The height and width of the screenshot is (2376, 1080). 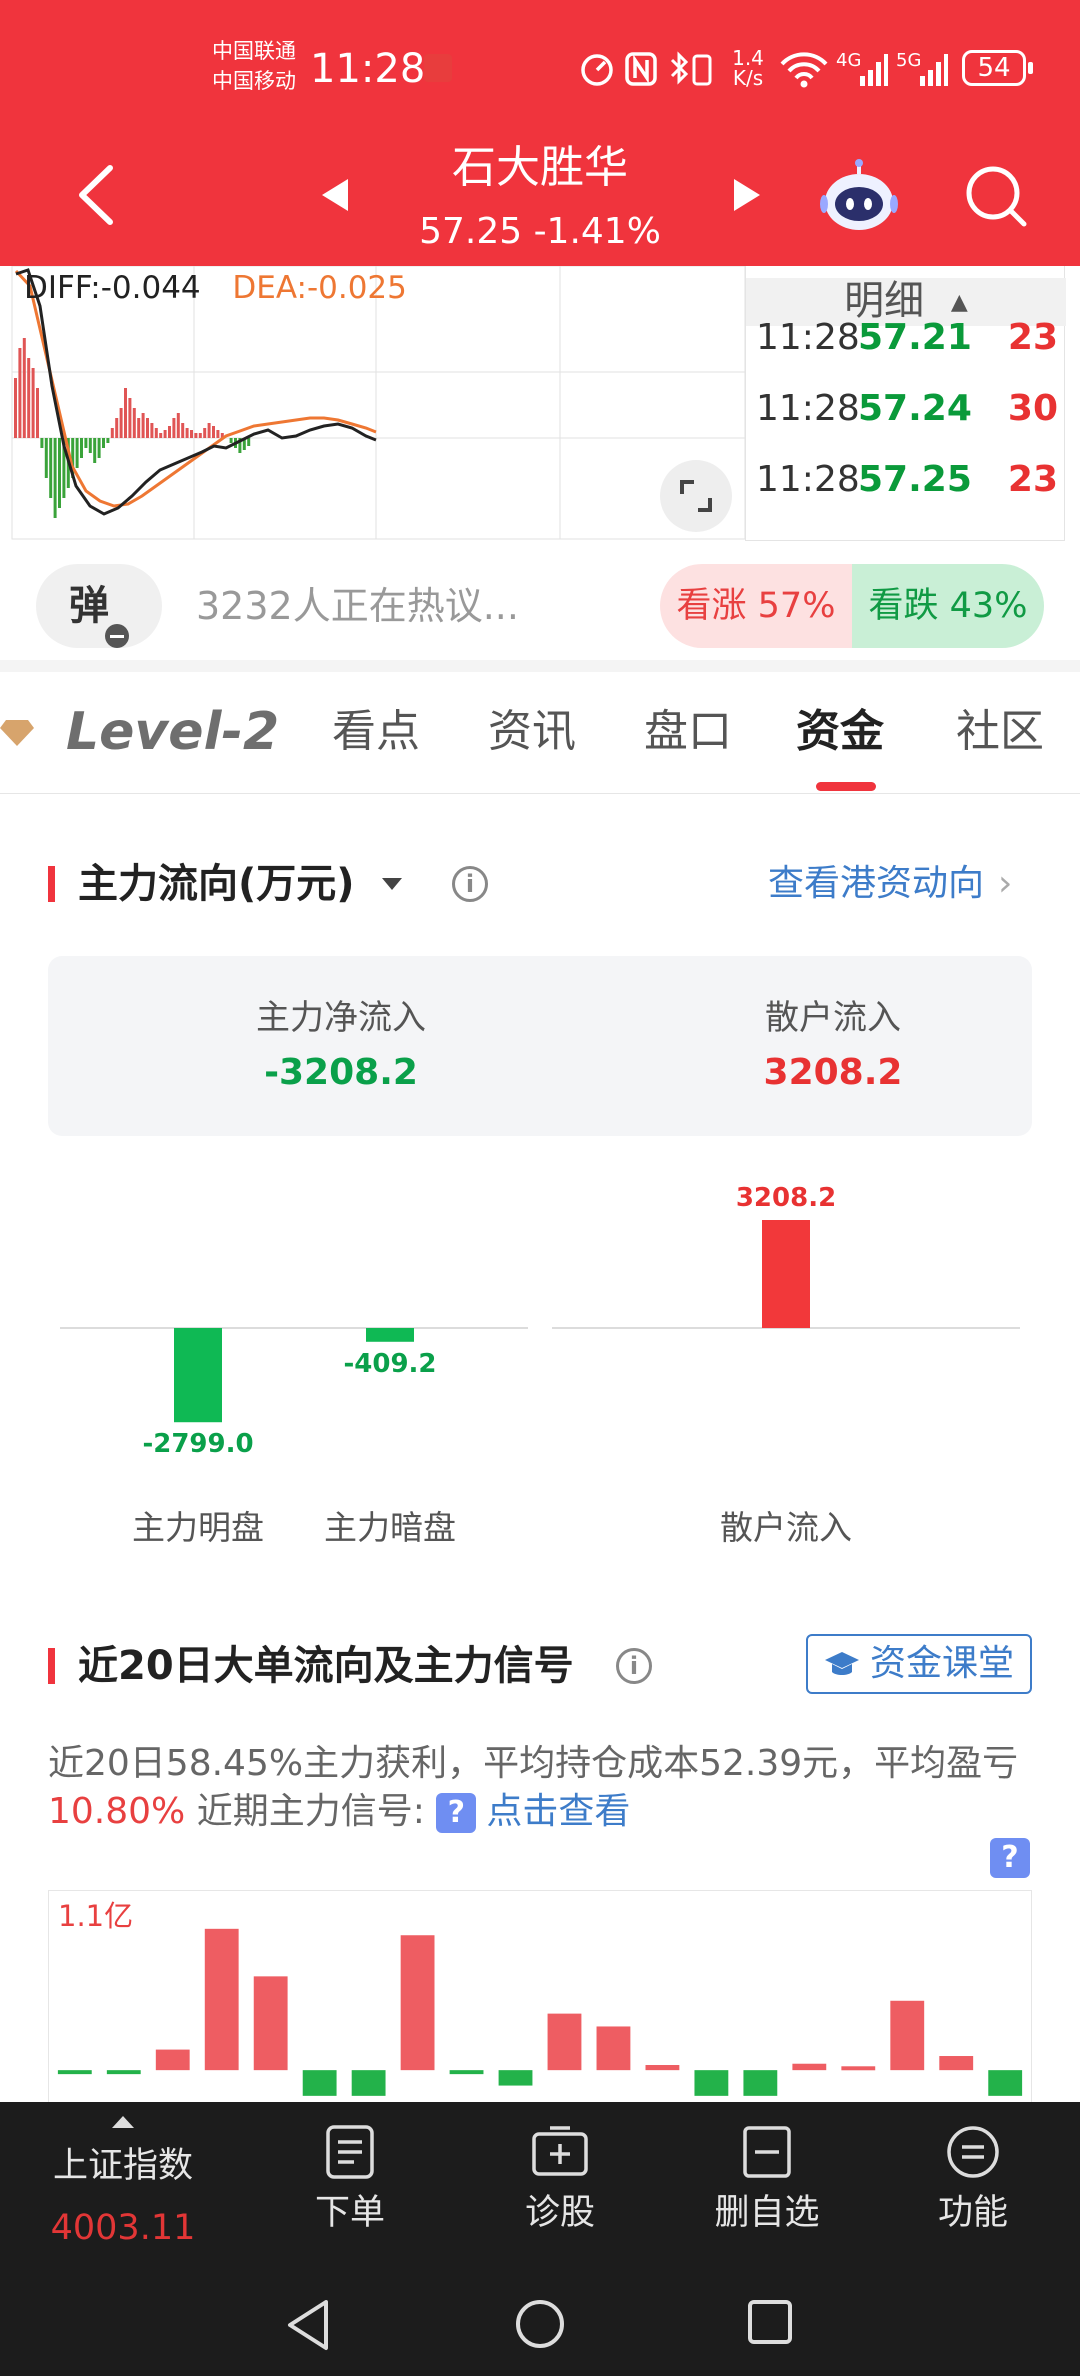 What do you see at coordinates (906, 338) in the screenshot?
I see `tick-row: 11:28 57.21 23` at bounding box center [906, 338].